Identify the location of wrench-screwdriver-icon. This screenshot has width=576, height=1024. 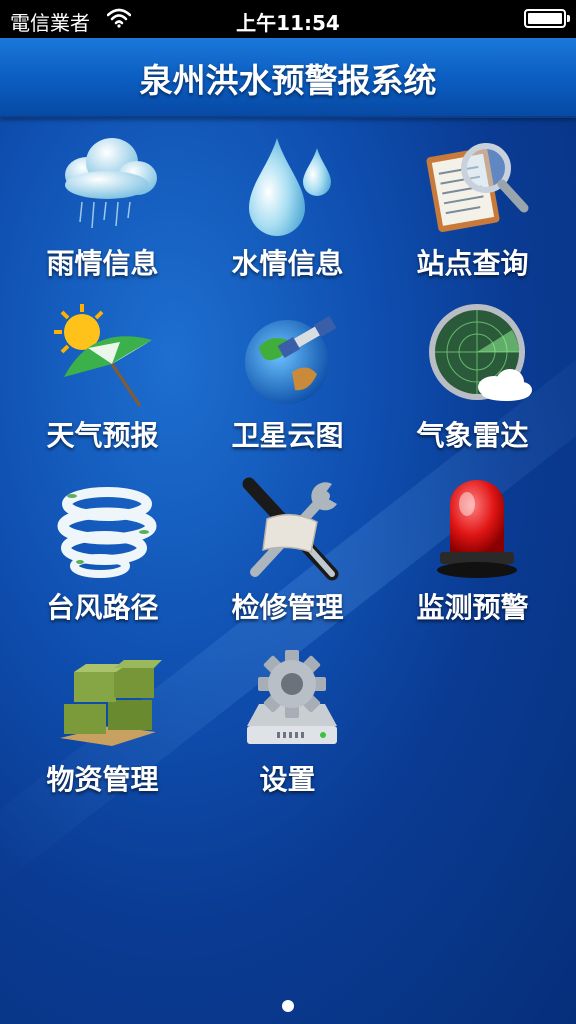
(290, 529).